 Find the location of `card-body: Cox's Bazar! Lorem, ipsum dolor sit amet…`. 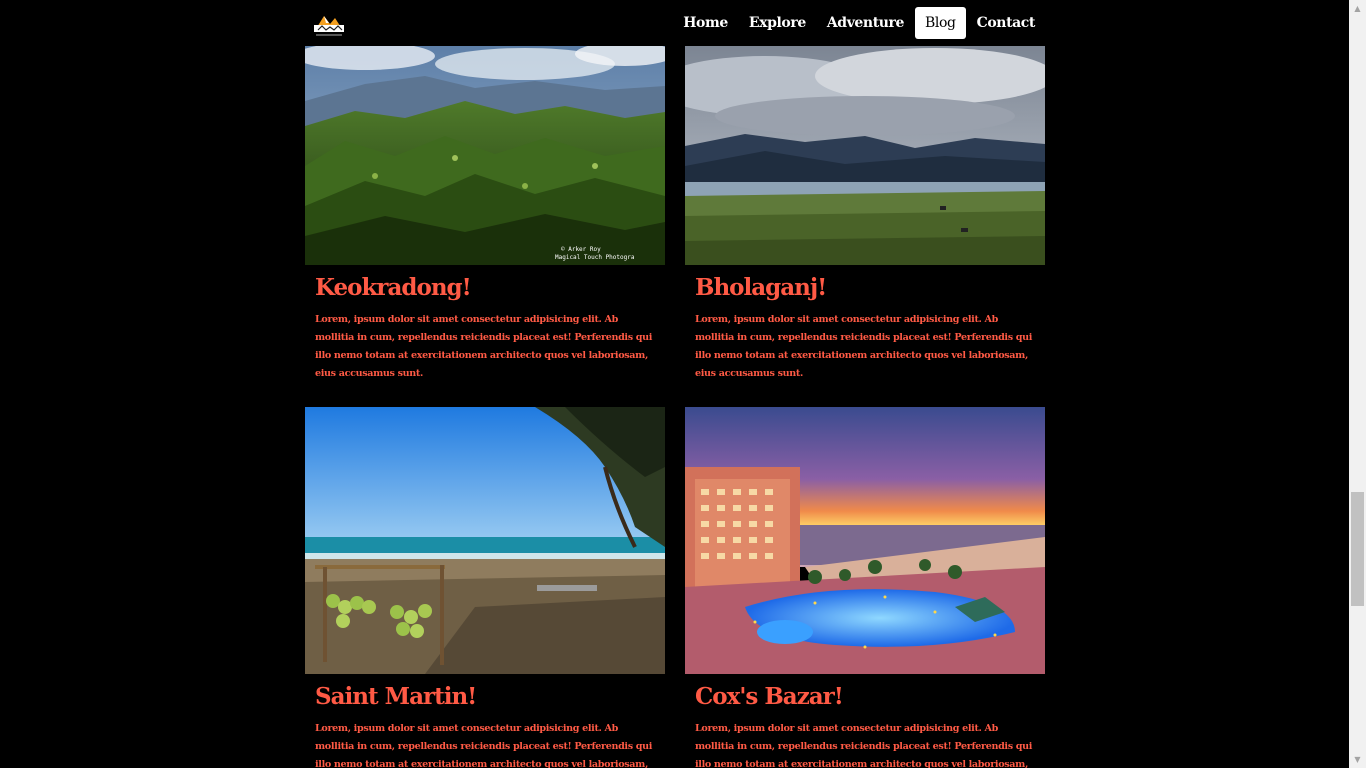

card-body: Cox's Bazar! Lorem, ipsum dolor sit amet… is located at coordinates (865, 721).